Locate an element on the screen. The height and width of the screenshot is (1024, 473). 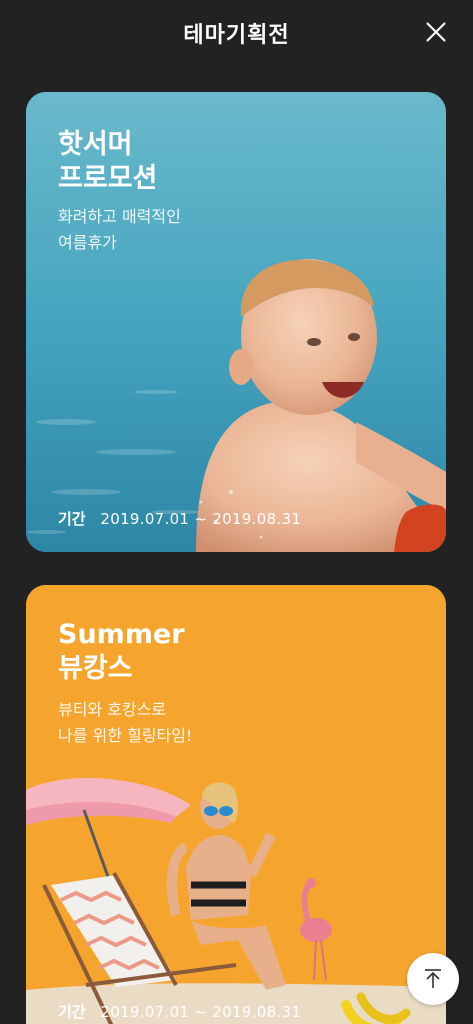
header: 테마기획전 is located at coordinates (236, 33).